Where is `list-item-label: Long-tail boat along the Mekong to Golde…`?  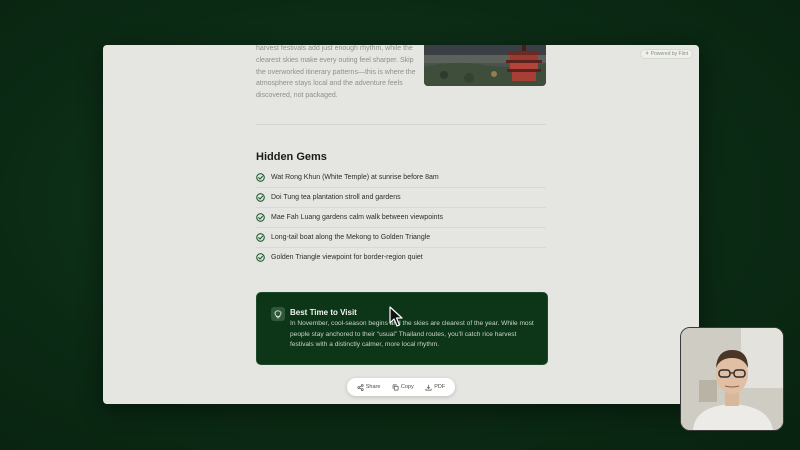
list-item-label: Long-tail boat along the Mekong to Golde… is located at coordinates (351, 237).